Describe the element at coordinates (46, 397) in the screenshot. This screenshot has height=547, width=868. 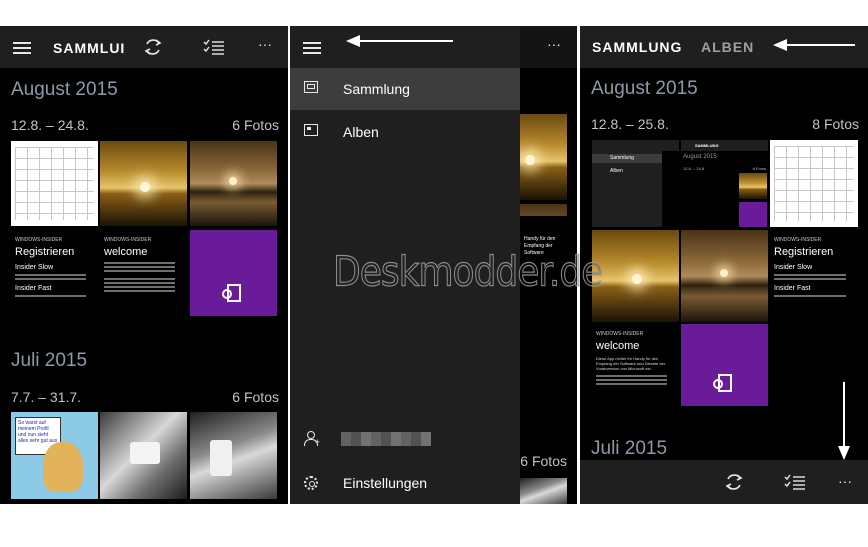
I see `date-range: 7.7. – 31.7.` at that location.